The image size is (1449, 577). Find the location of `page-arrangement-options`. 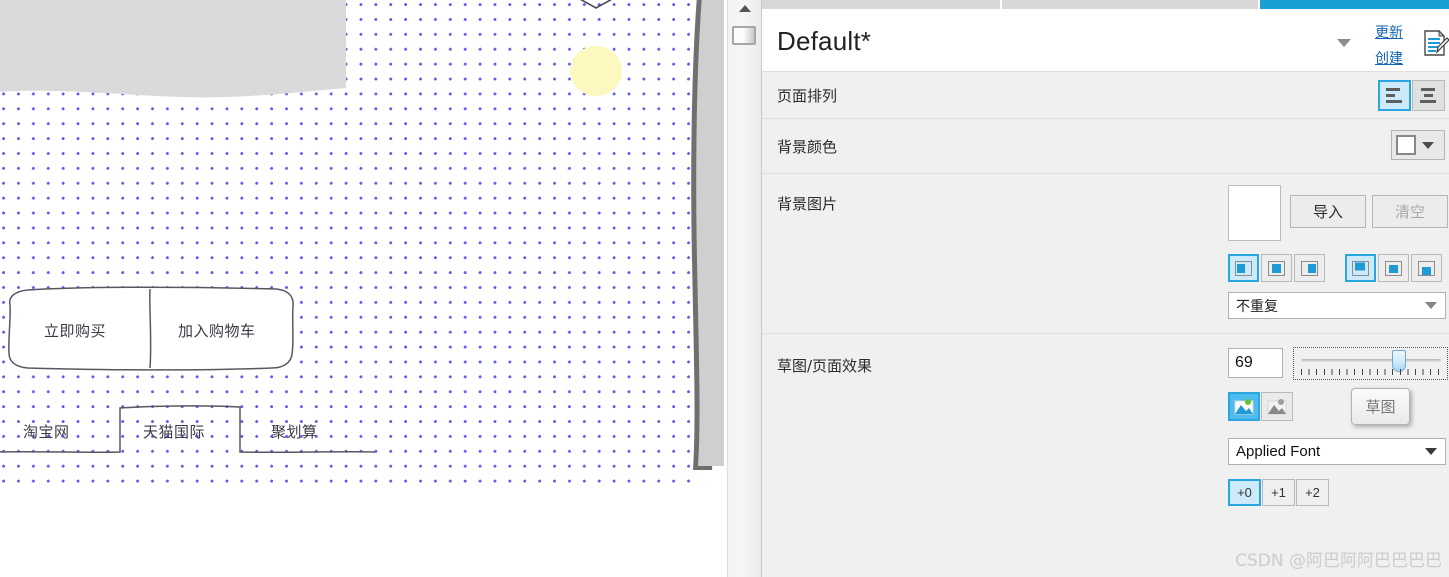

page-arrangement-options is located at coordinates (1411, 95).